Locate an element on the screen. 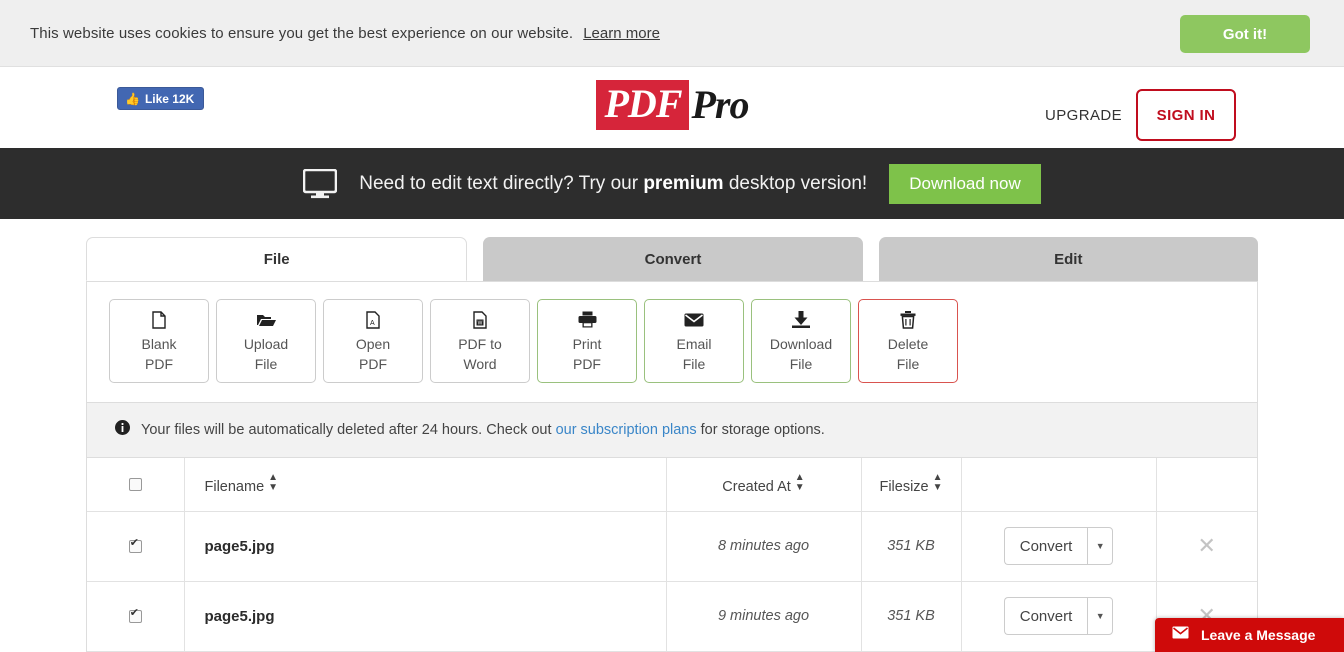 The height and width of the screenshot is (652, 1344). tab-bar: File Convert Edit is located at coordinates (672, 259).